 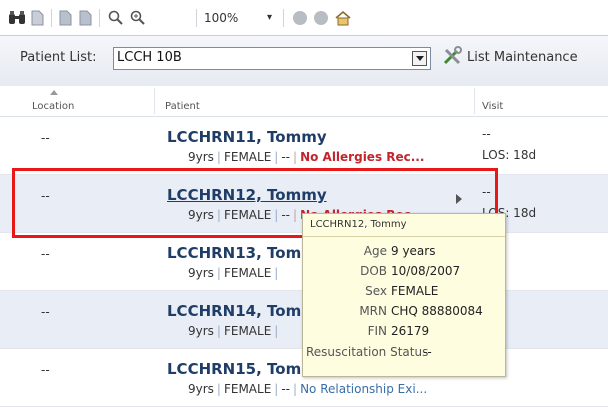 What do you see at coordinates (437, 311) in the screenshot?
I see `tooltip-value: CHQ 88880084` at bounding box center [437, 311].